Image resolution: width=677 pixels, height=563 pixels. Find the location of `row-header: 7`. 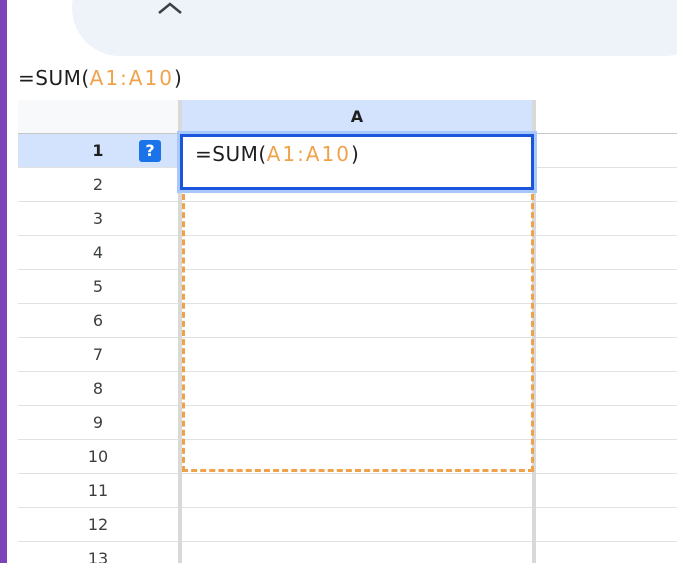

row-header: 7 is located at coordinates (98, 354).